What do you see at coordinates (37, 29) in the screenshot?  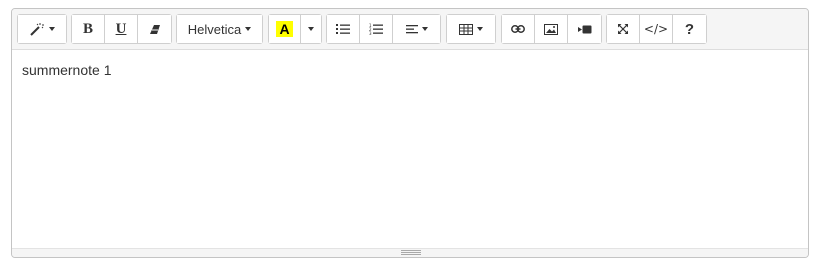 I see `magic-wand-icon` at bounding box center [37, 29].